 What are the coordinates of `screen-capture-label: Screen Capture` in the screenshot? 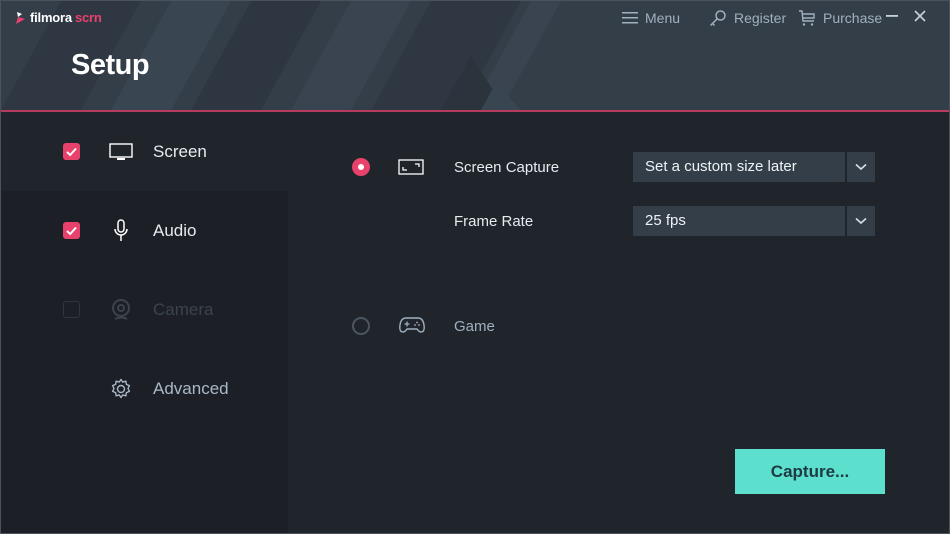 It's located at (507, 167).